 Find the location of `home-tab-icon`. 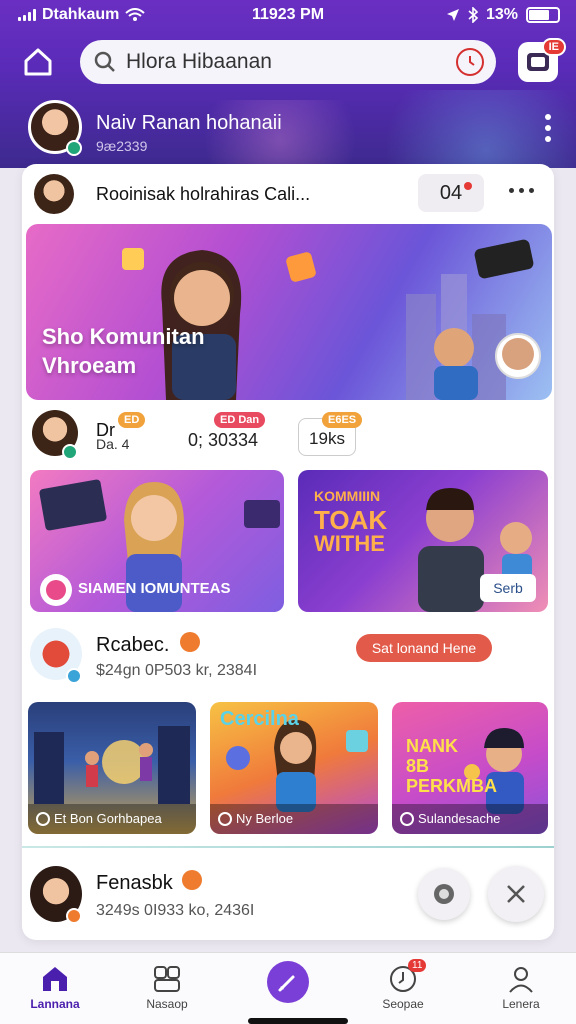

home-tab-icon is located at coordinates (55, 979).